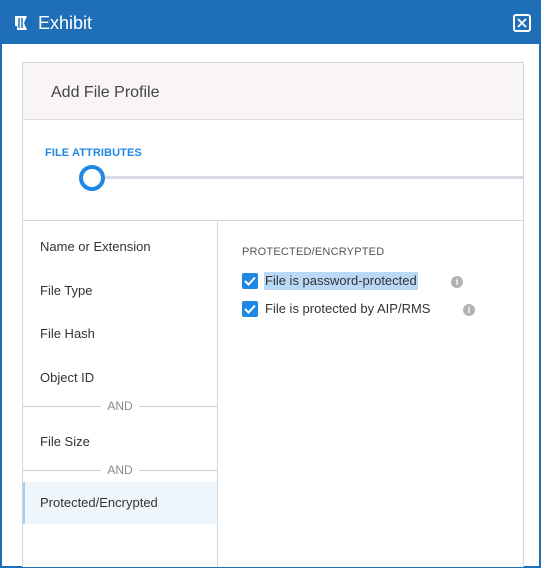  I want to click on section-label-file-attributes: FILE ATTRIBUTES, so click(93, 153).